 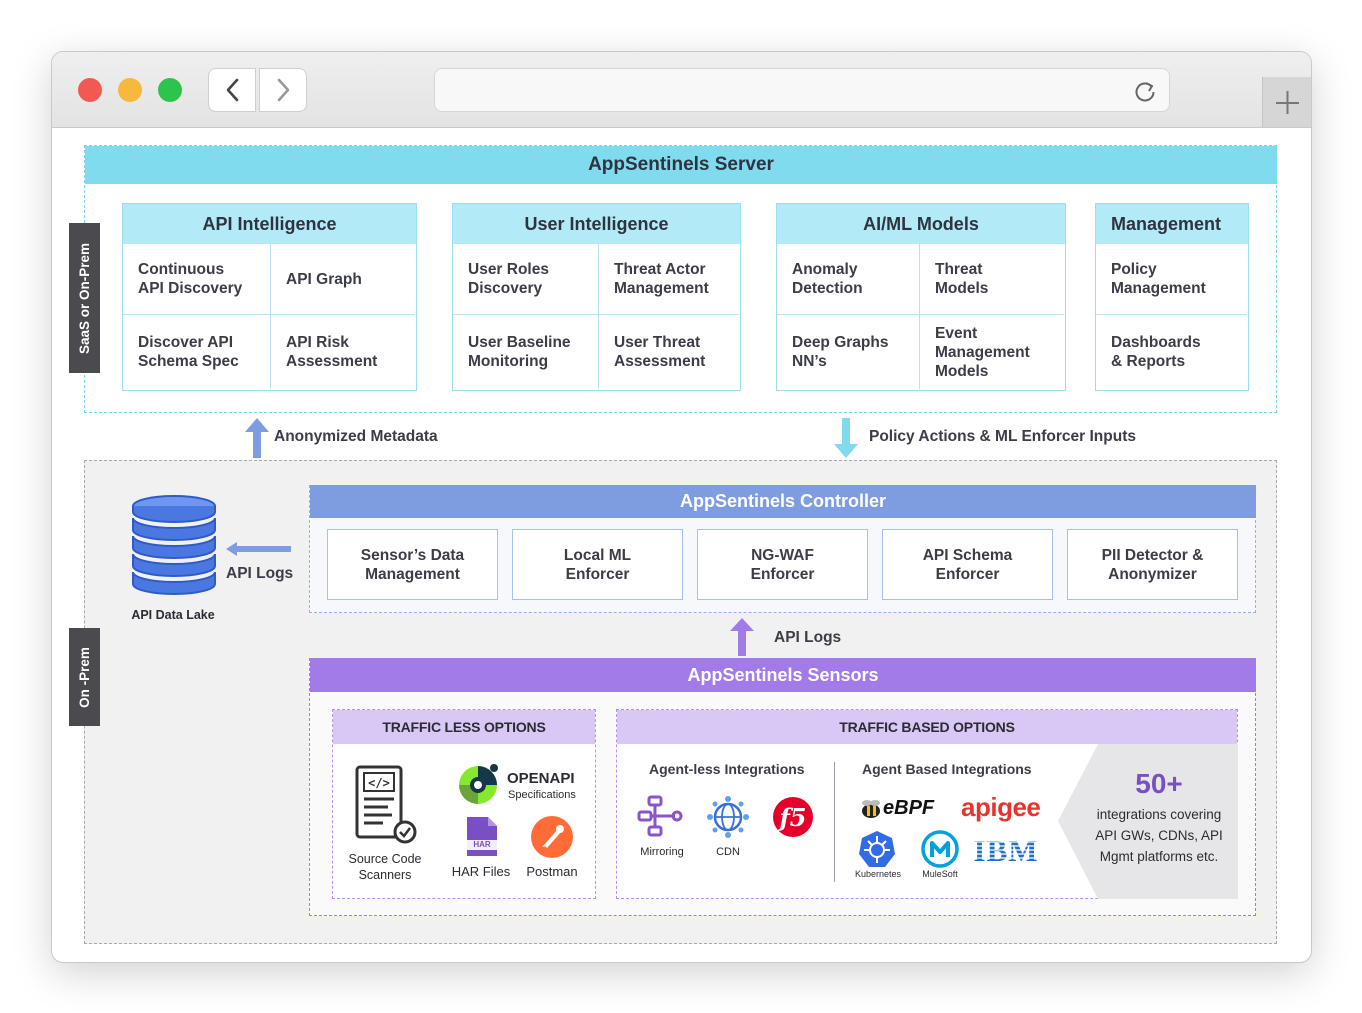 What do you see at coordinates (681, 165) in the screenshot?
I see `server-title: AppSentinels Server` at bounding box center [681, 165].